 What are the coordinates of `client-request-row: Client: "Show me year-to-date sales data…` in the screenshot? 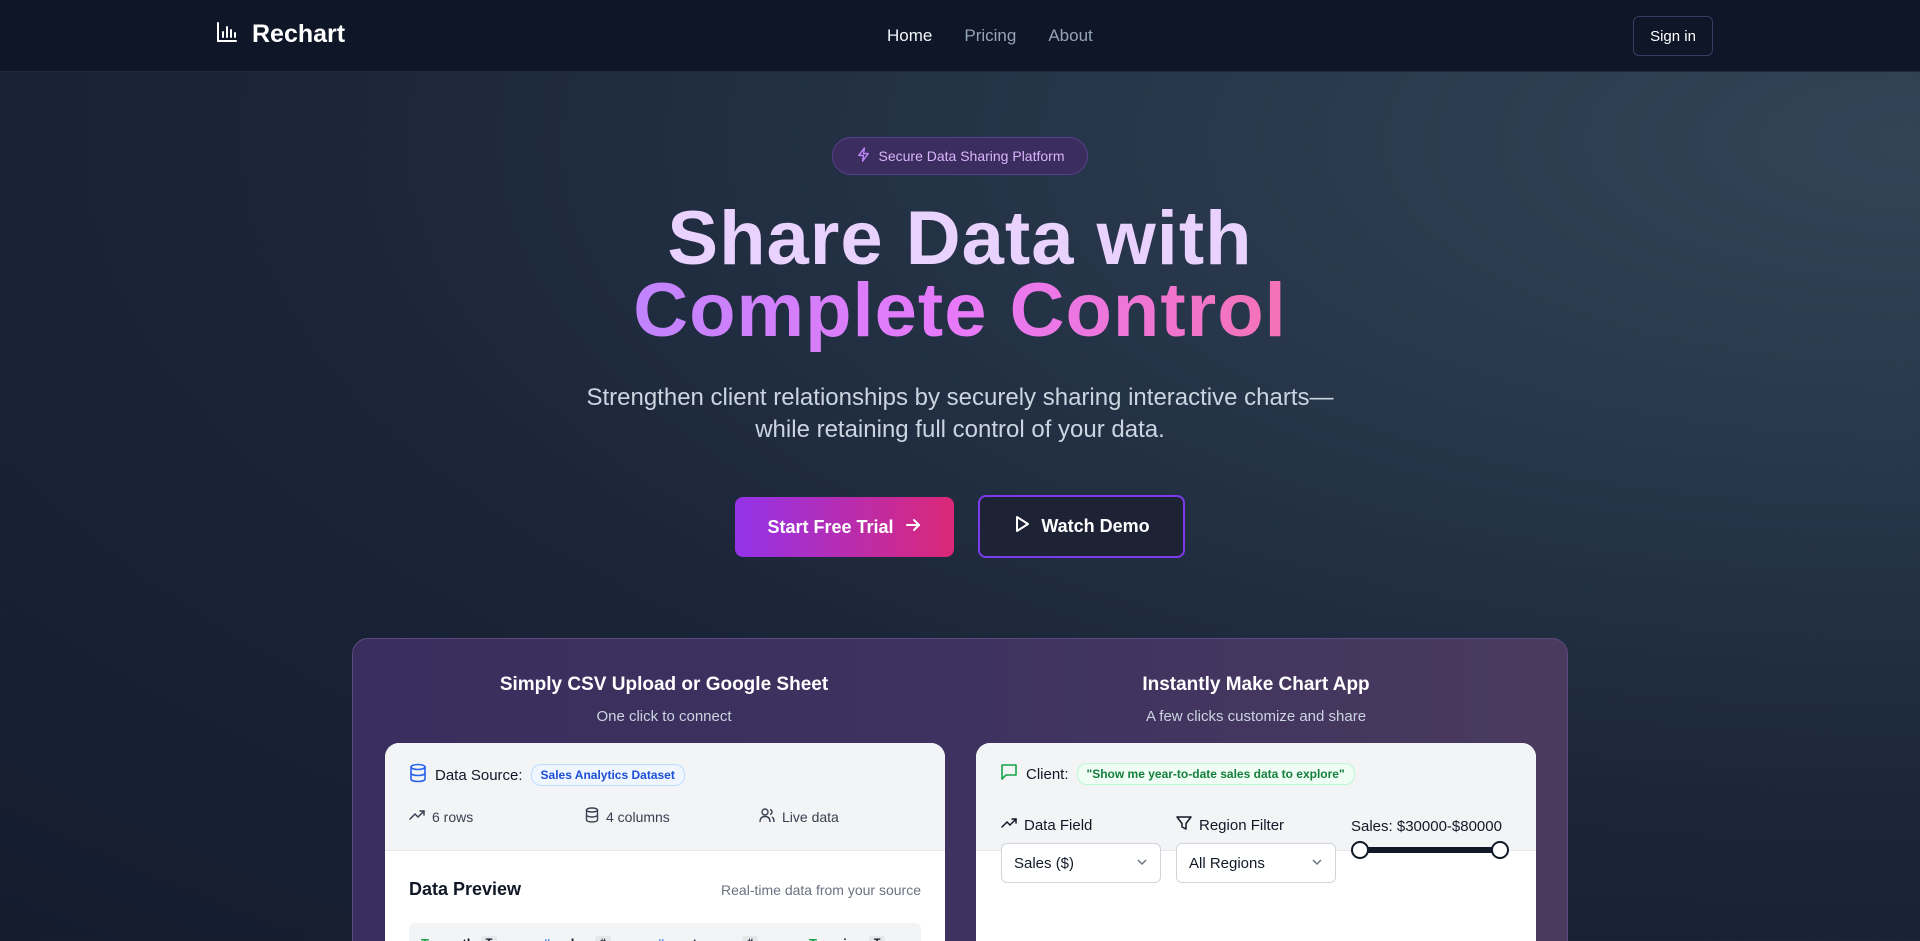 It's located at (1177, 774).